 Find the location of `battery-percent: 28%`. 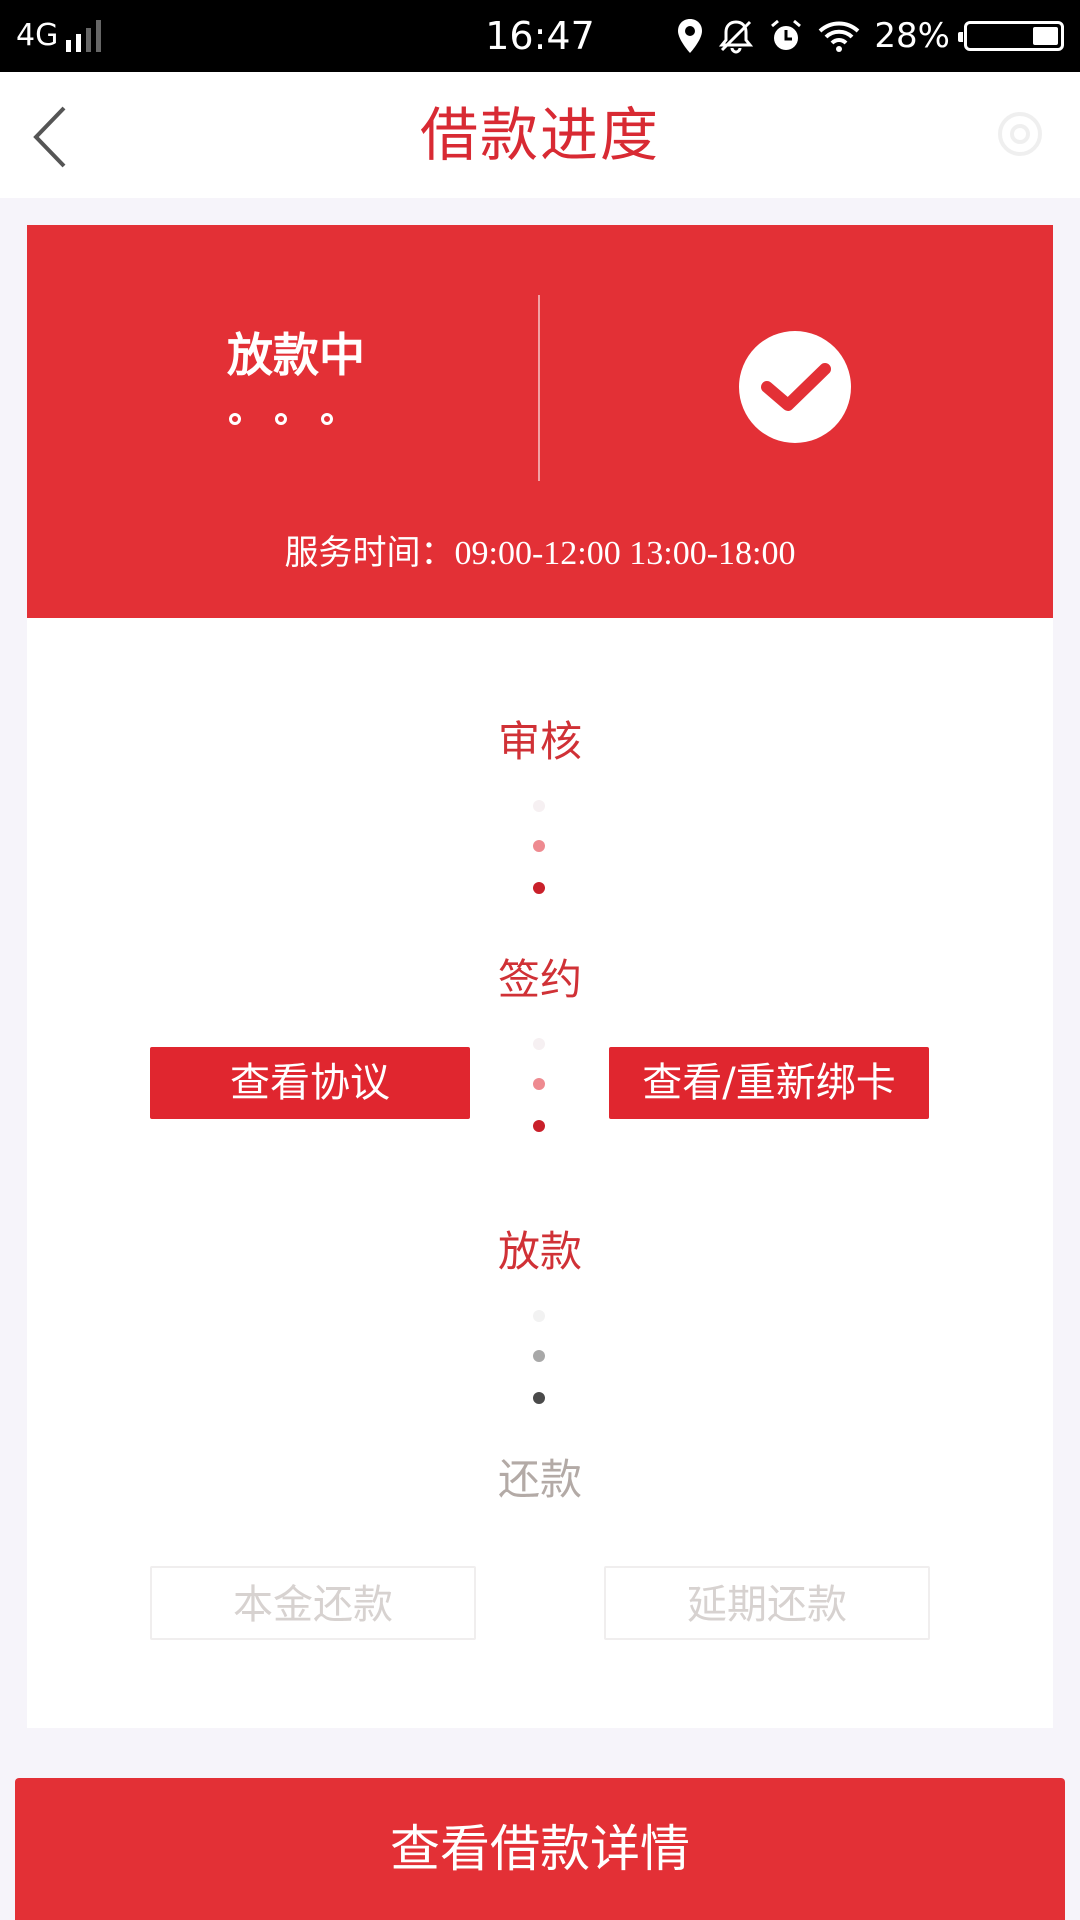

battery-percent: 28% is located at coordinates (912, 36).